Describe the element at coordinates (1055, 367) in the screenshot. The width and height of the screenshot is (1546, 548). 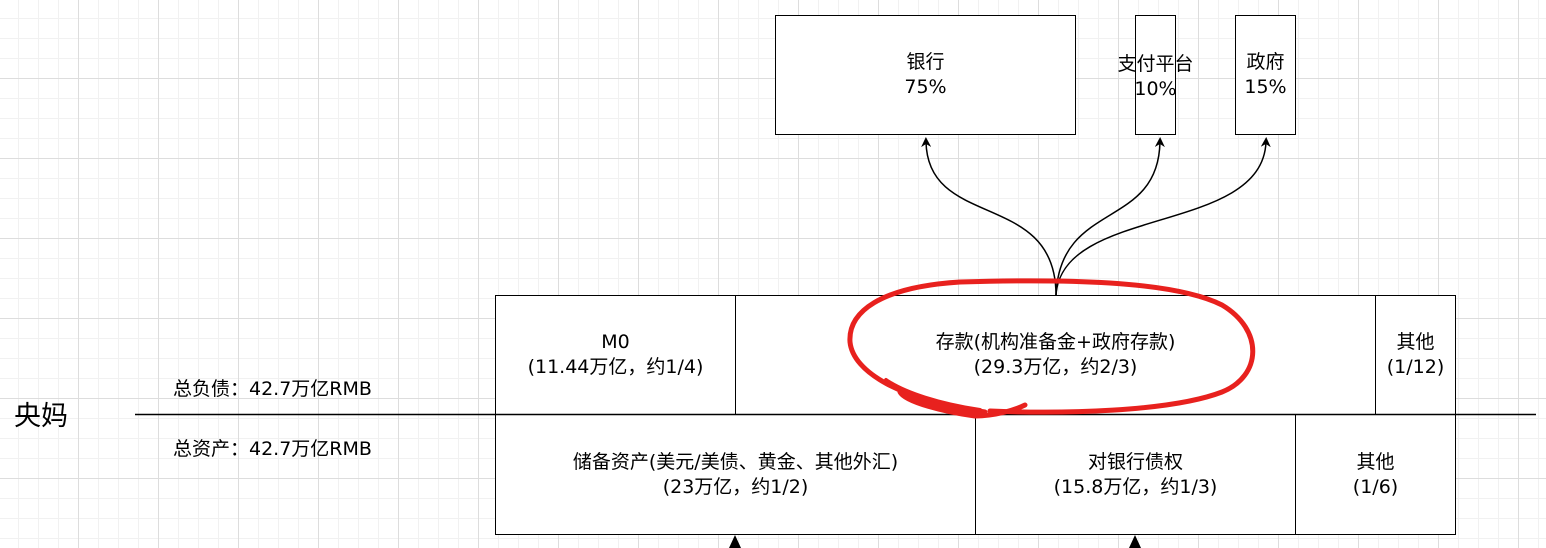
I see `deposits-liability-value: (29.3万亿，约2/3)` at that location.